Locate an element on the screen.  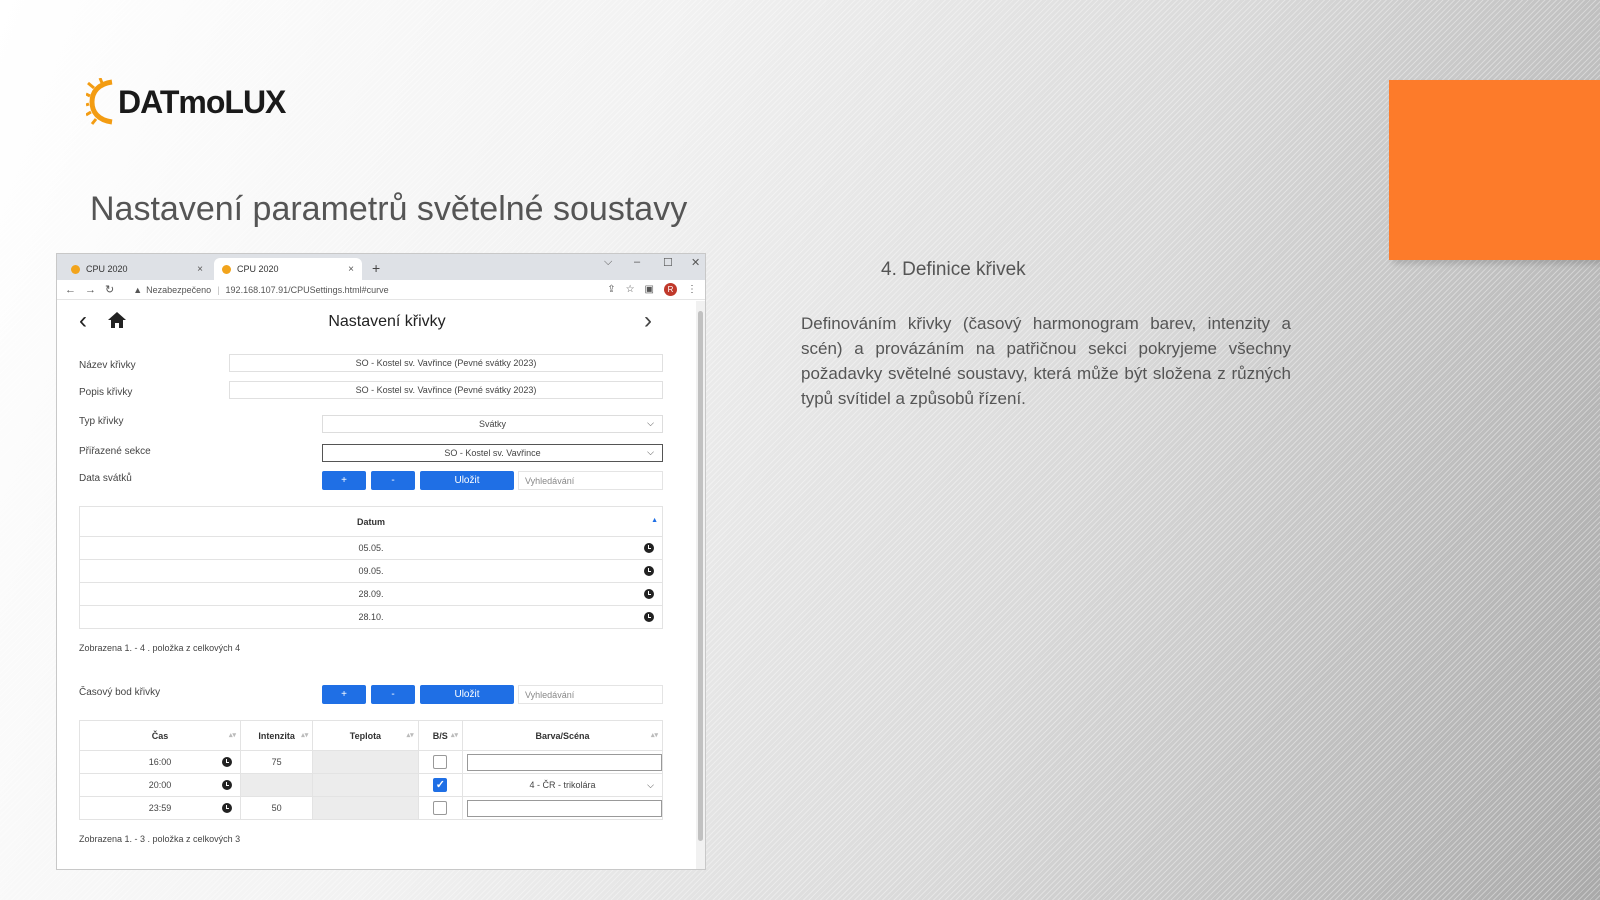
table-row: 09.05. is located at coordinates (371, 571).